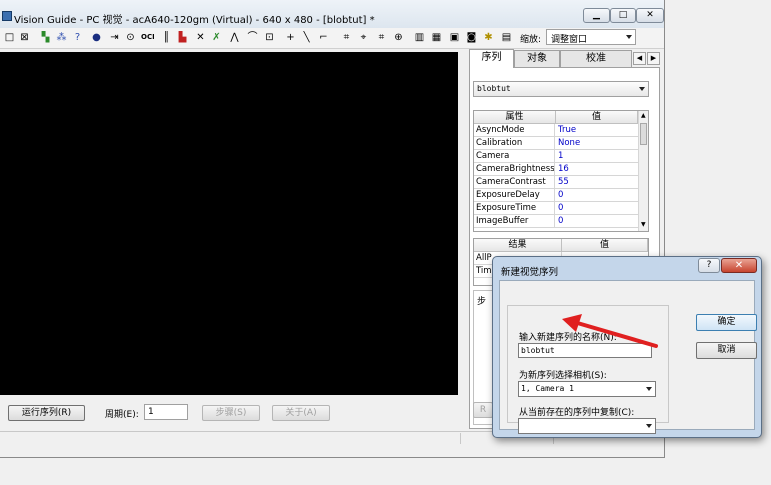  I want to click on property-name: ImageBuffer, so click(514, 221).